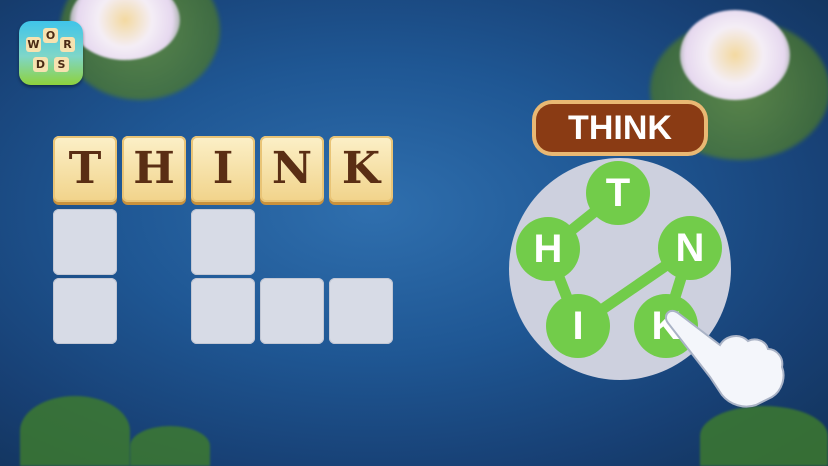 Image resolution: width=828 pixels, height=466 pixels. Describe the element at coordinates (724, 358) in the screenshot. I see `pointing-hand-icon` at that location.